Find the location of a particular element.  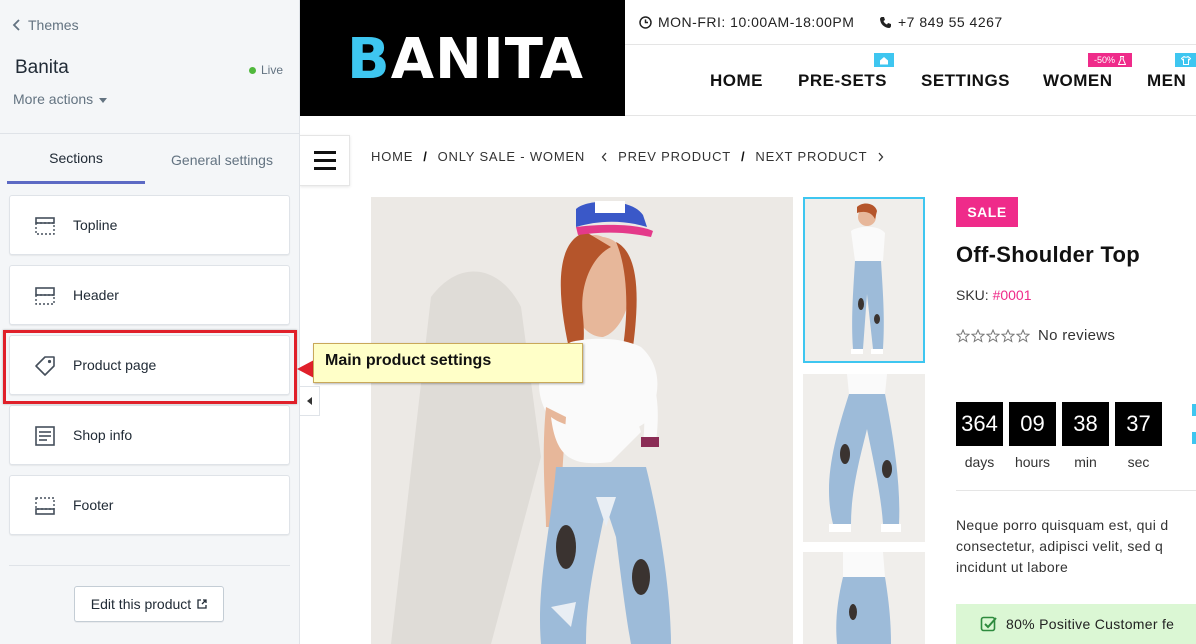

tab-sections: Sections is located at coordinates (76, 159).